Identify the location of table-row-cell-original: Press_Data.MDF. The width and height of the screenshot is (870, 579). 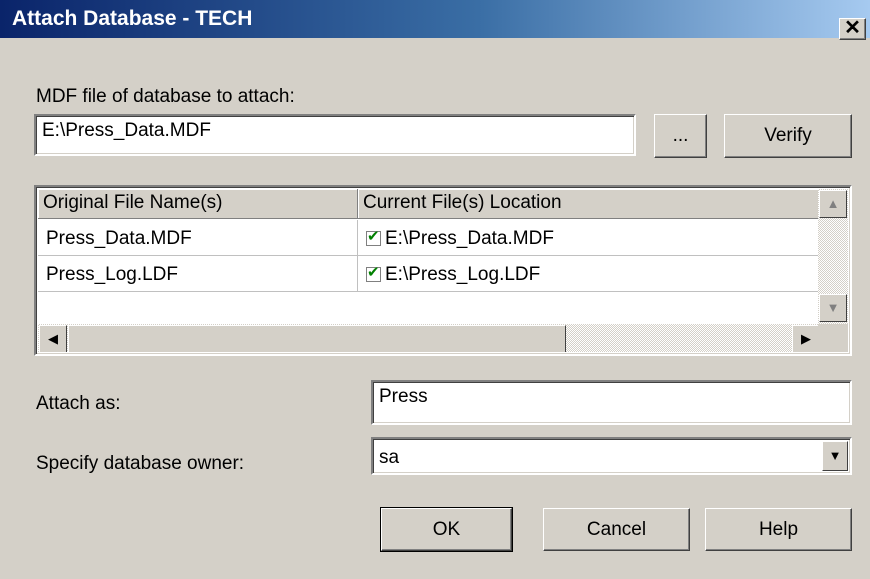
(198, 238).